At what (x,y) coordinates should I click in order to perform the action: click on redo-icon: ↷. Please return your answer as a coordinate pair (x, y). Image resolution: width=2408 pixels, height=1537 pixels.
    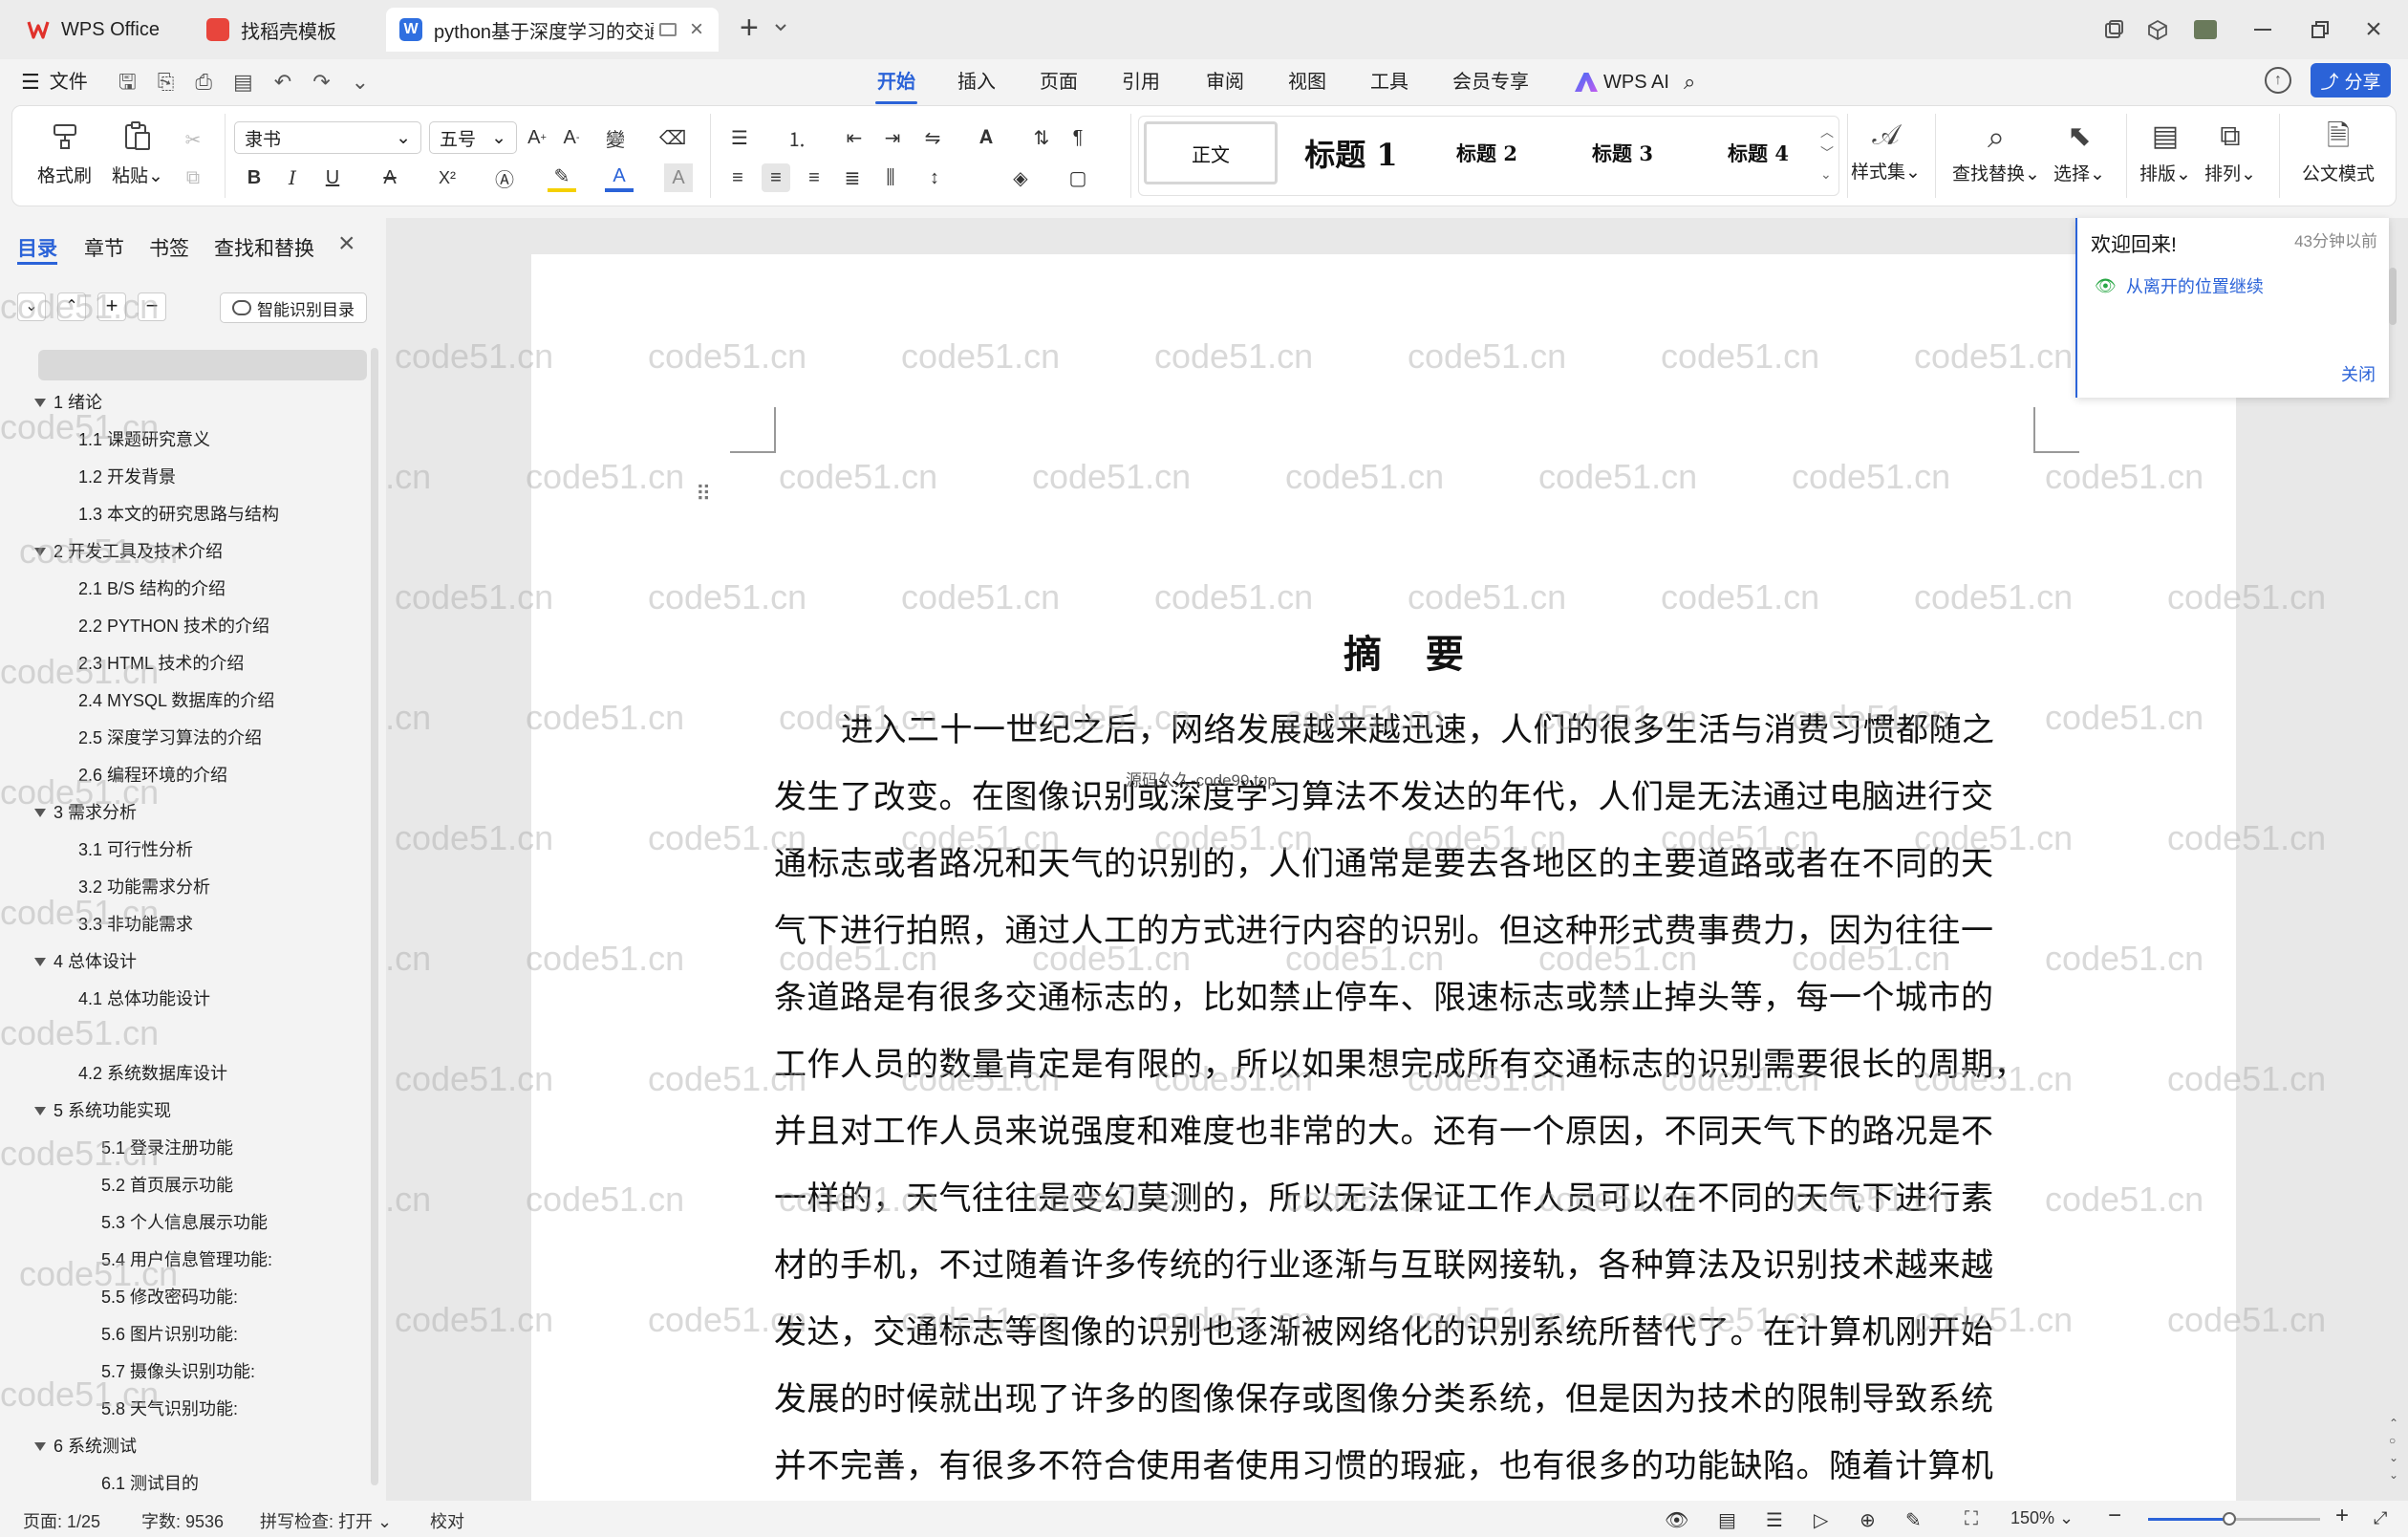
    Looking at the image, I should click on (321, 82).